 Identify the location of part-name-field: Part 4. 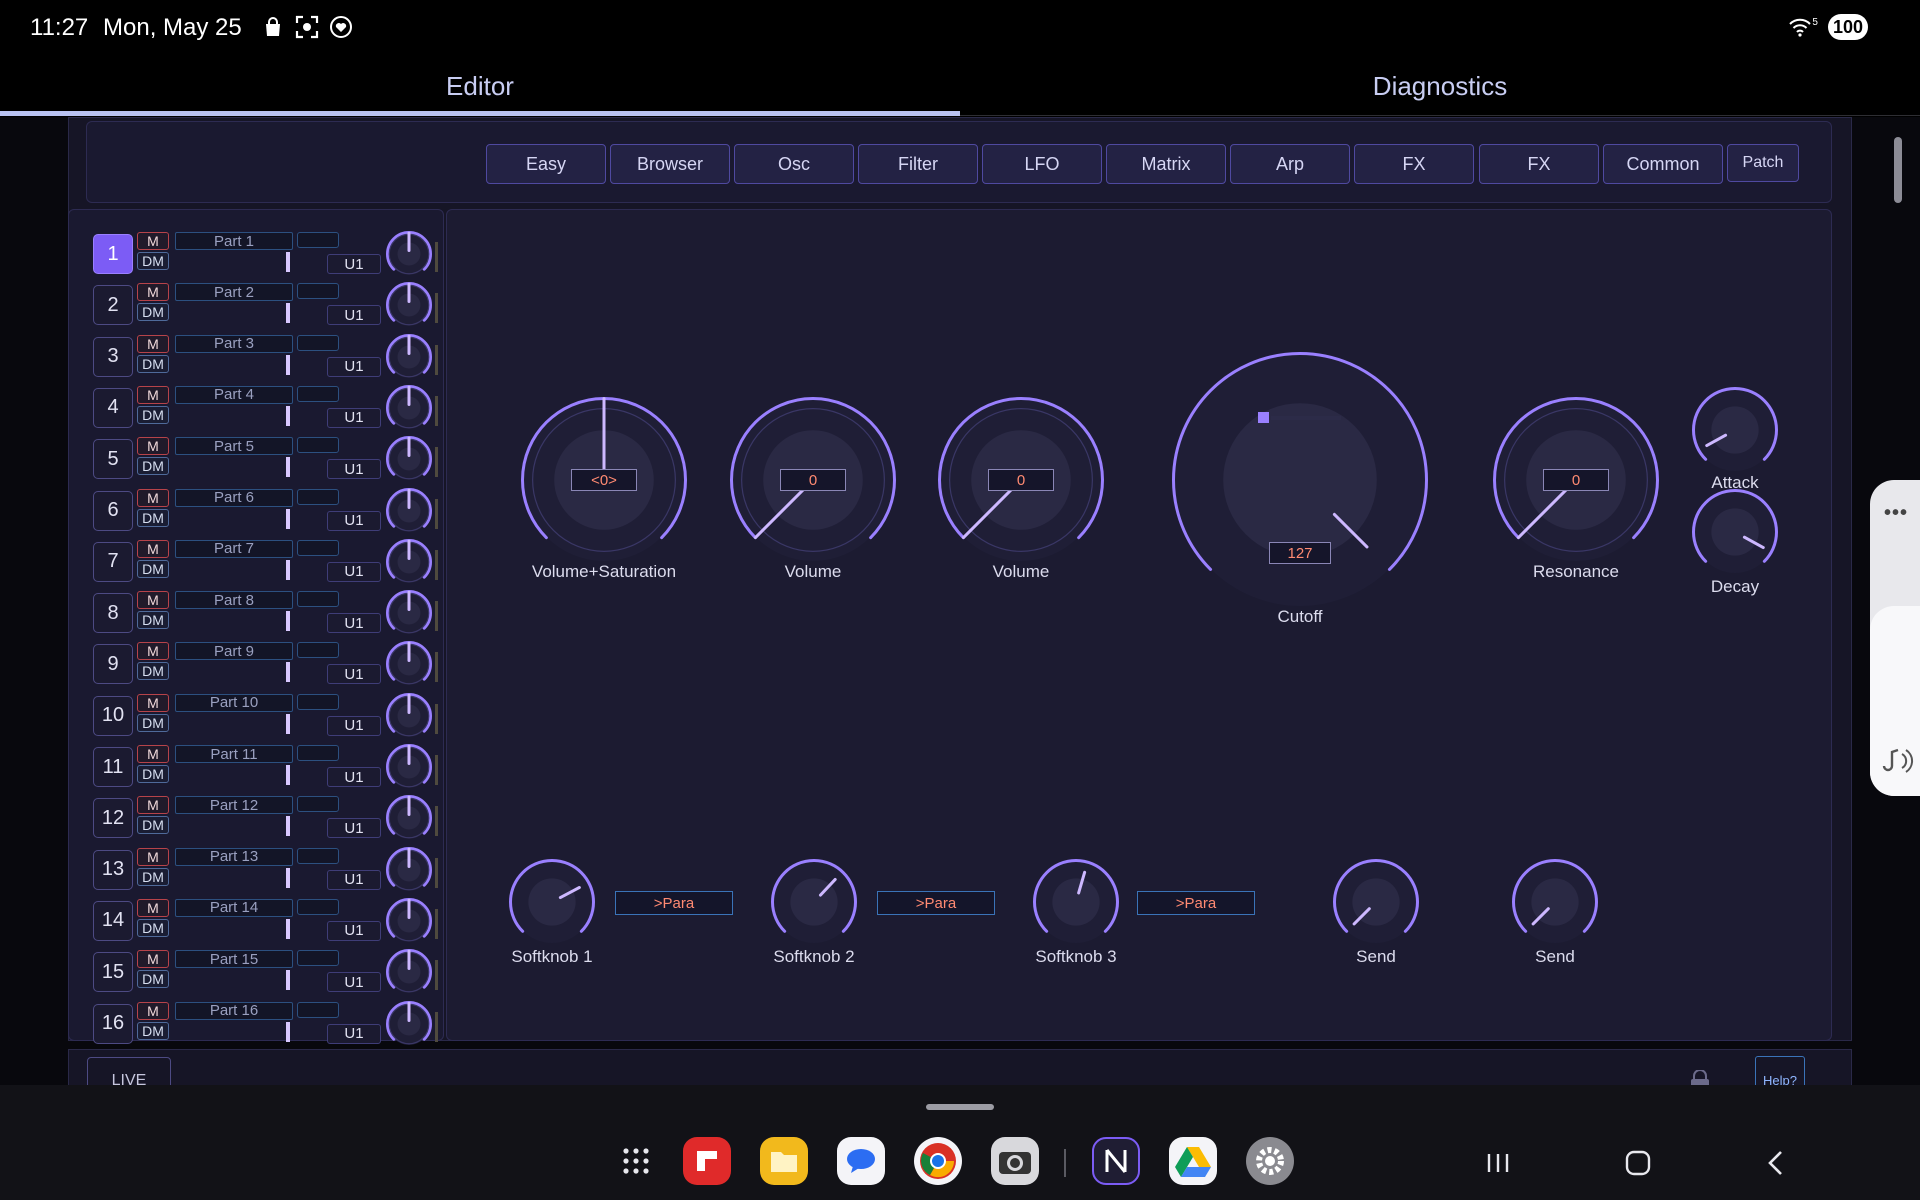
(234, 394).